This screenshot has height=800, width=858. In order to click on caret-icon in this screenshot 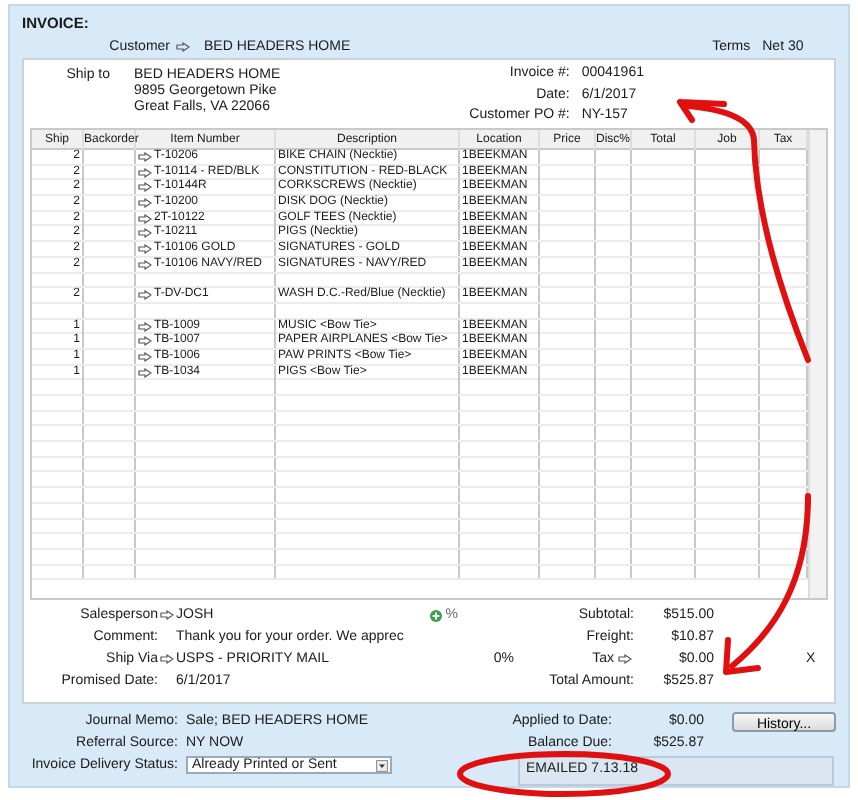, I will do `click(382, 765)`.